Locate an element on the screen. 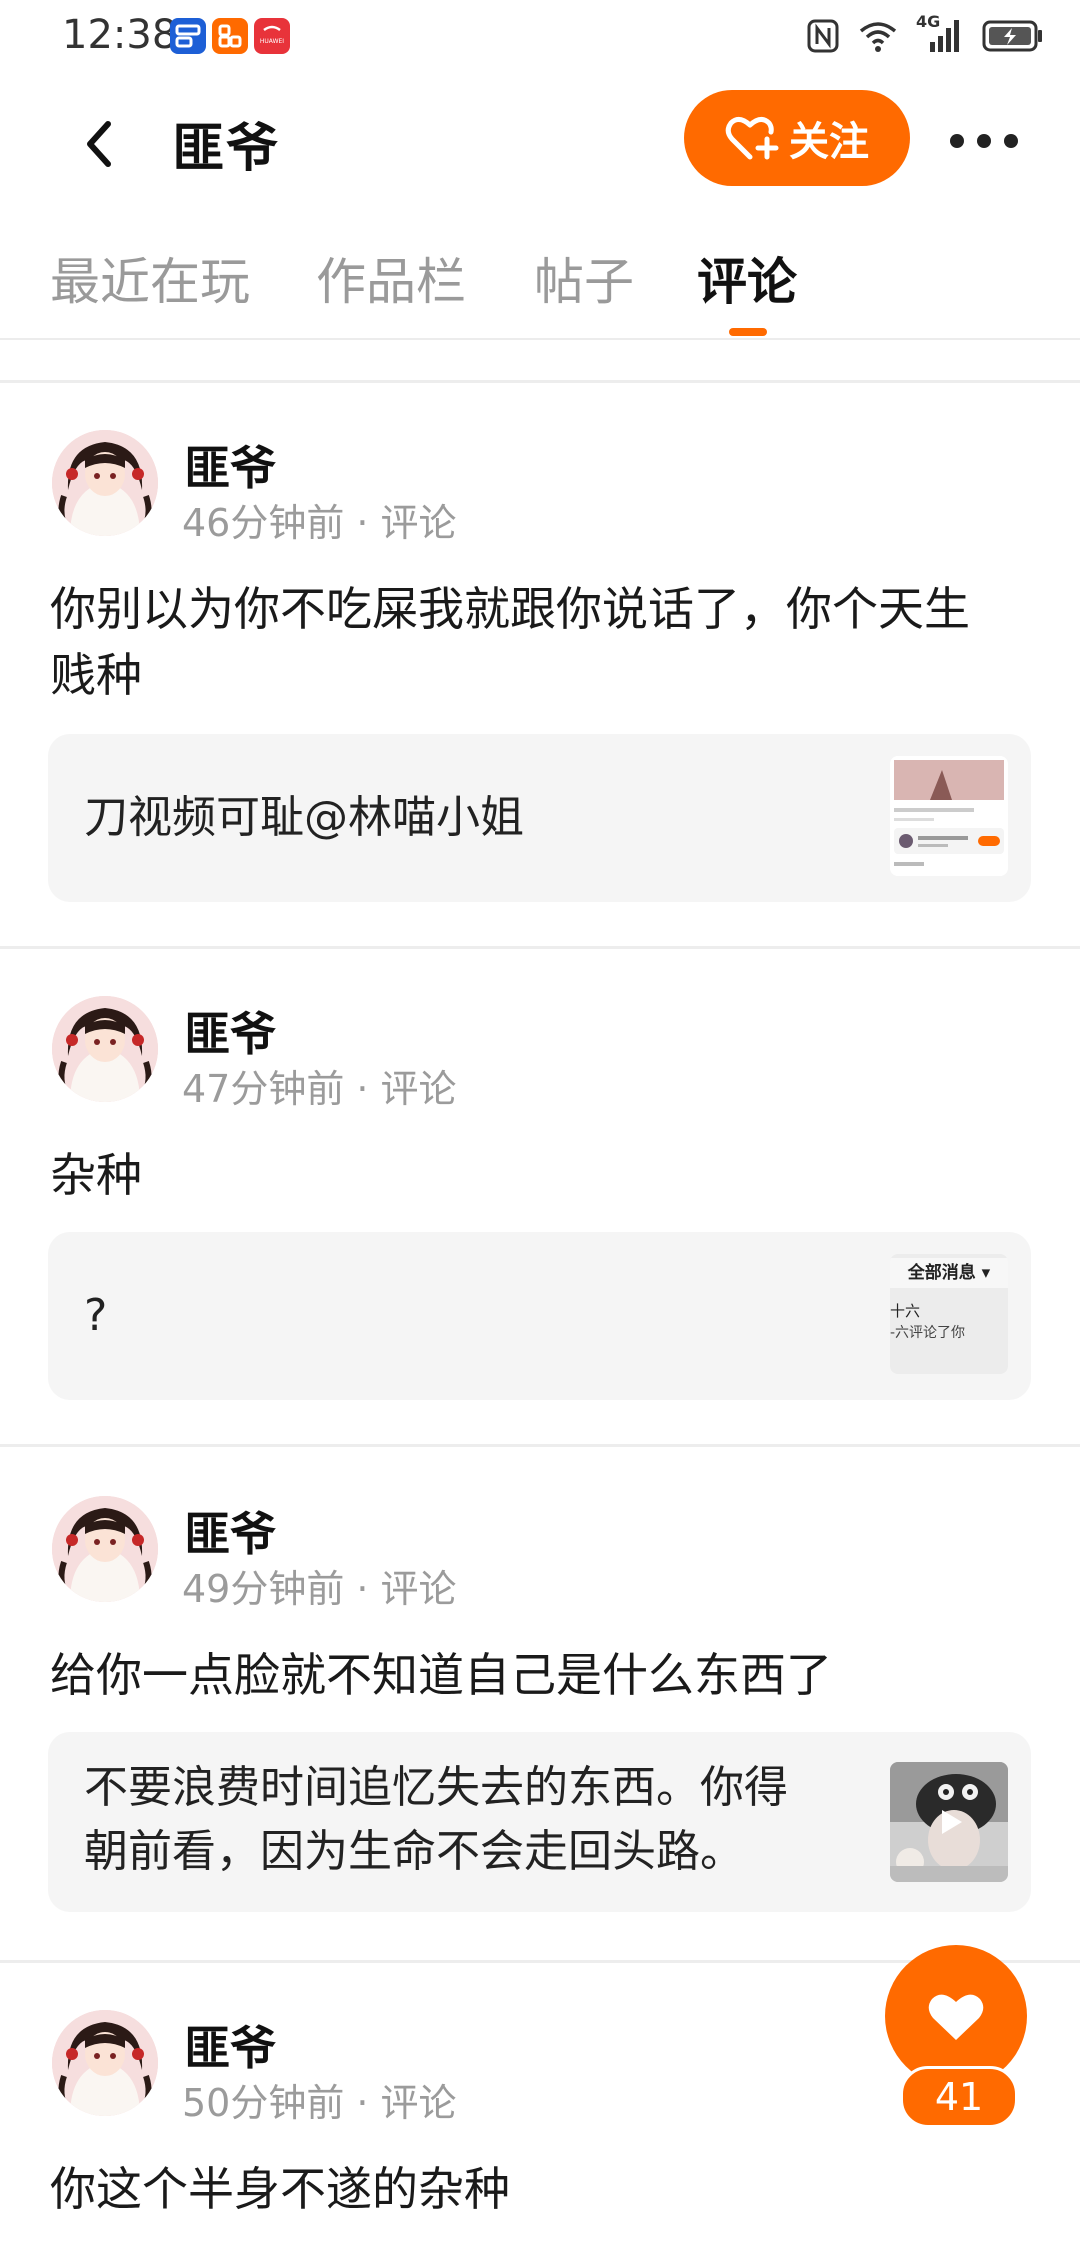  post-meta: 50分钟前 · 评论 is located at coordinates (319, 2099).